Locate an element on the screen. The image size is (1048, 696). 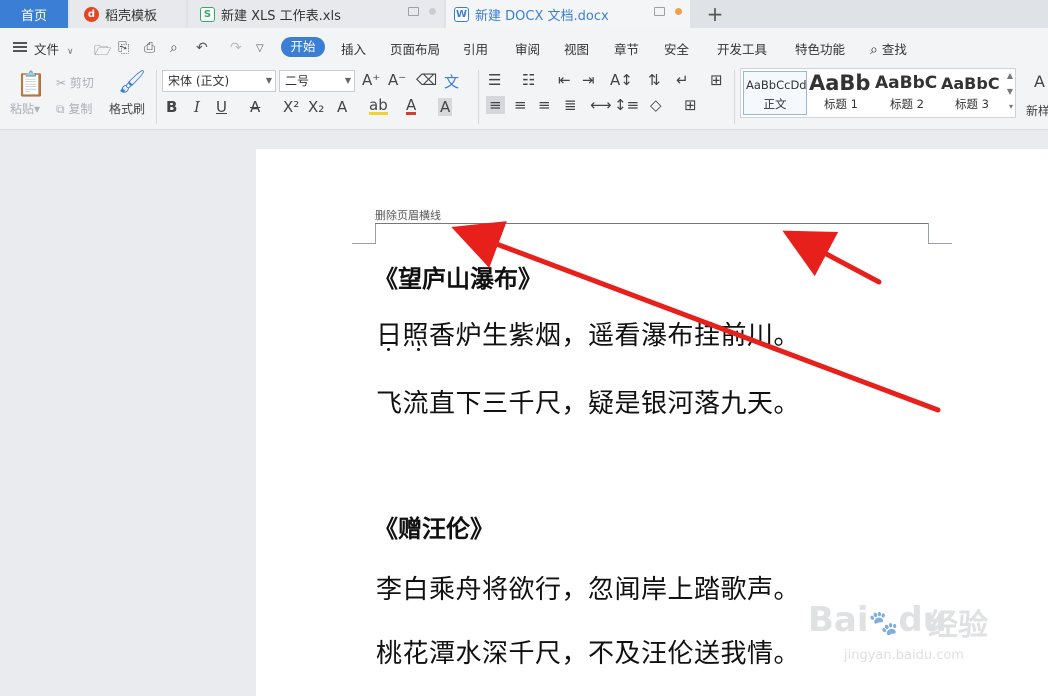
gallery-scroll-up-icon: ▲ is located at coordinates (1010, 75).